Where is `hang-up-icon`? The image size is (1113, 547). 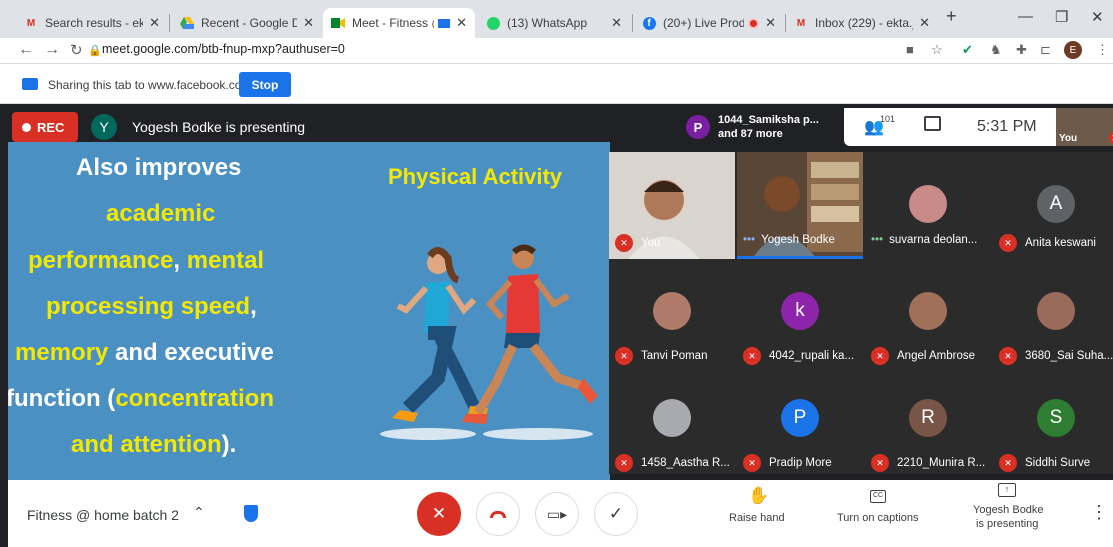
hang-up-icon is located at coordinates (498, 514).